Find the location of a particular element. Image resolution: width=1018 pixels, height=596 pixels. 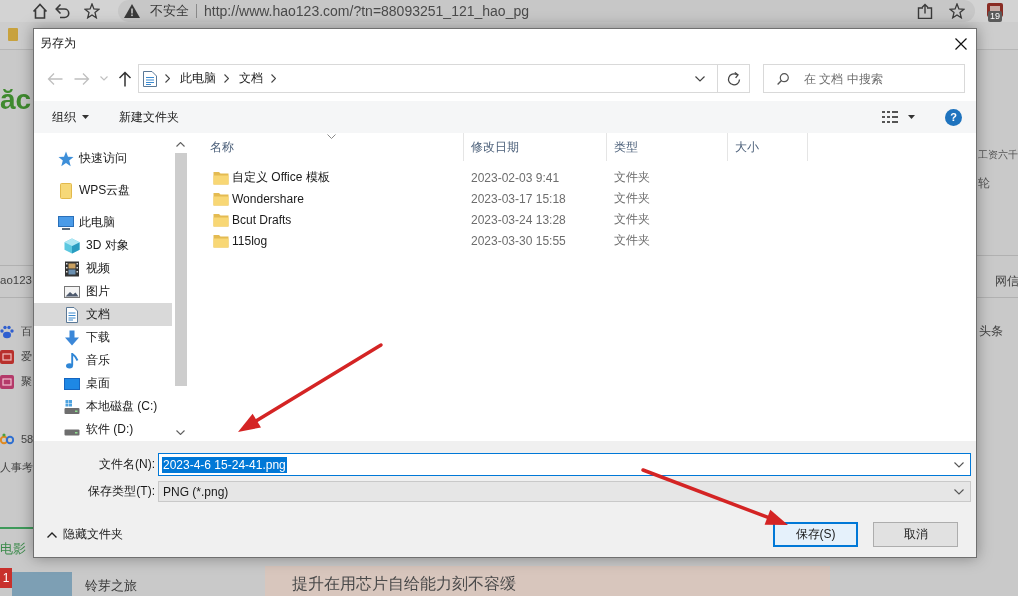

sidebar-item: 文档 is located at coordinates (103, 314).